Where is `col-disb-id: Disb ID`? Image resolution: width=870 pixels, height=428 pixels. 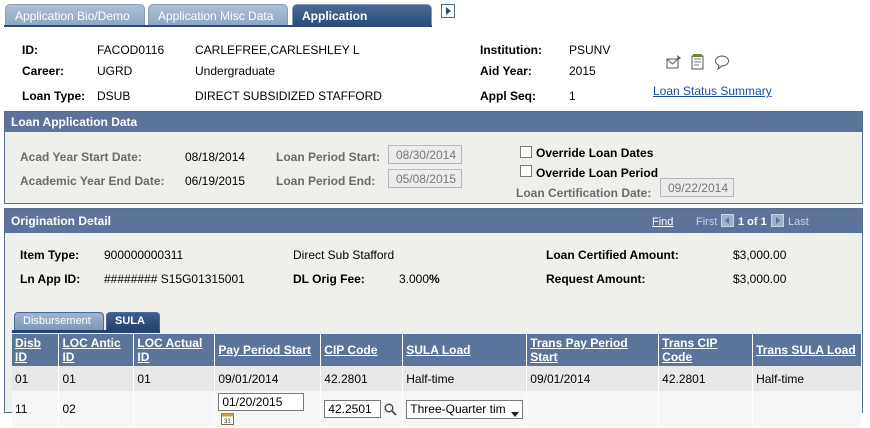
col-disb-id: Disb ID is located at coordinates (36, 350).